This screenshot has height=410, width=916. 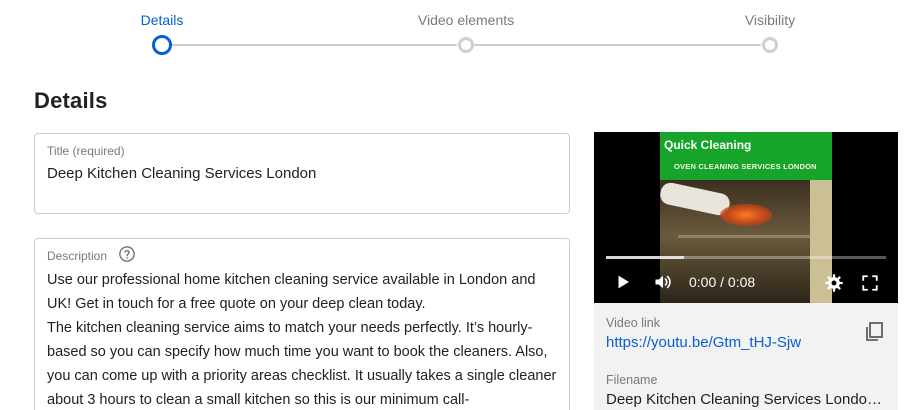 I want to click on video-link: https://youtu.be/Gtm_tHJ-Sjw, so click(x=703, y=342).